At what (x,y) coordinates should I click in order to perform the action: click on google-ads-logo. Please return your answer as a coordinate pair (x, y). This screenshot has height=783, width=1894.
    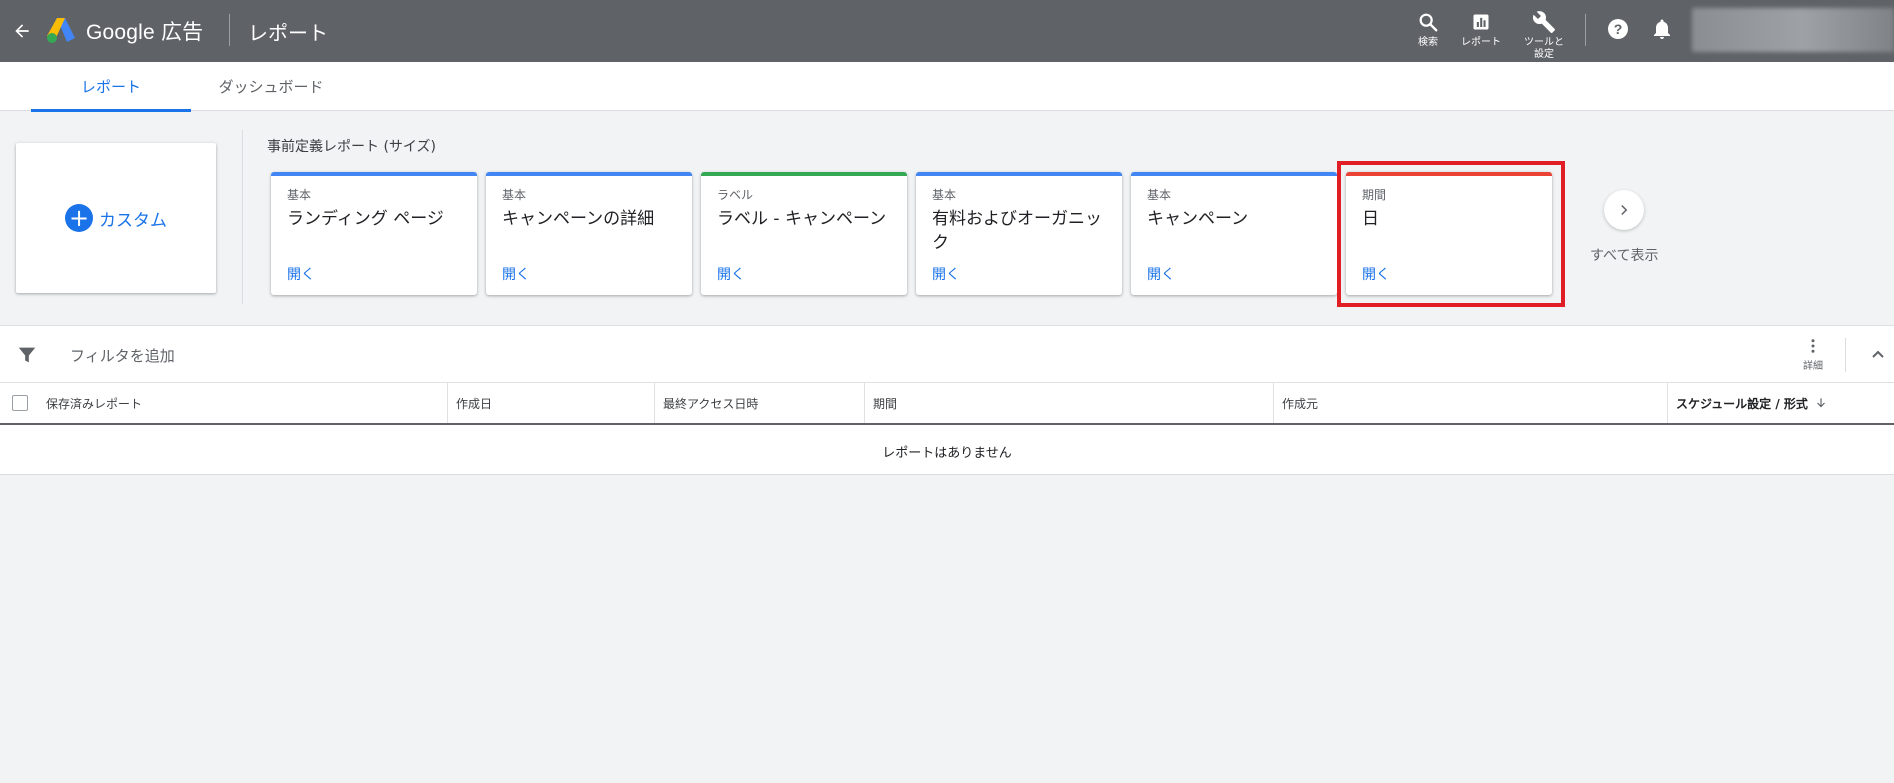
    Looking at the image, I should click on (61, 30).